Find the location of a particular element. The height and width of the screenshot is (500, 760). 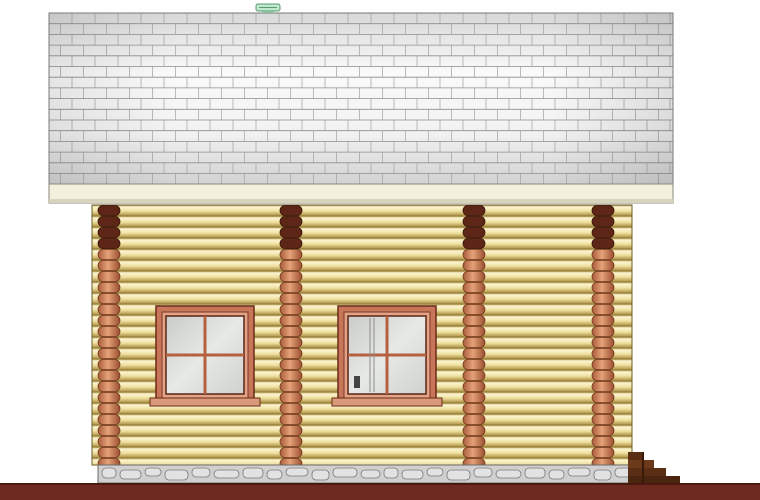

window-left is located at coordinates (205, 356).